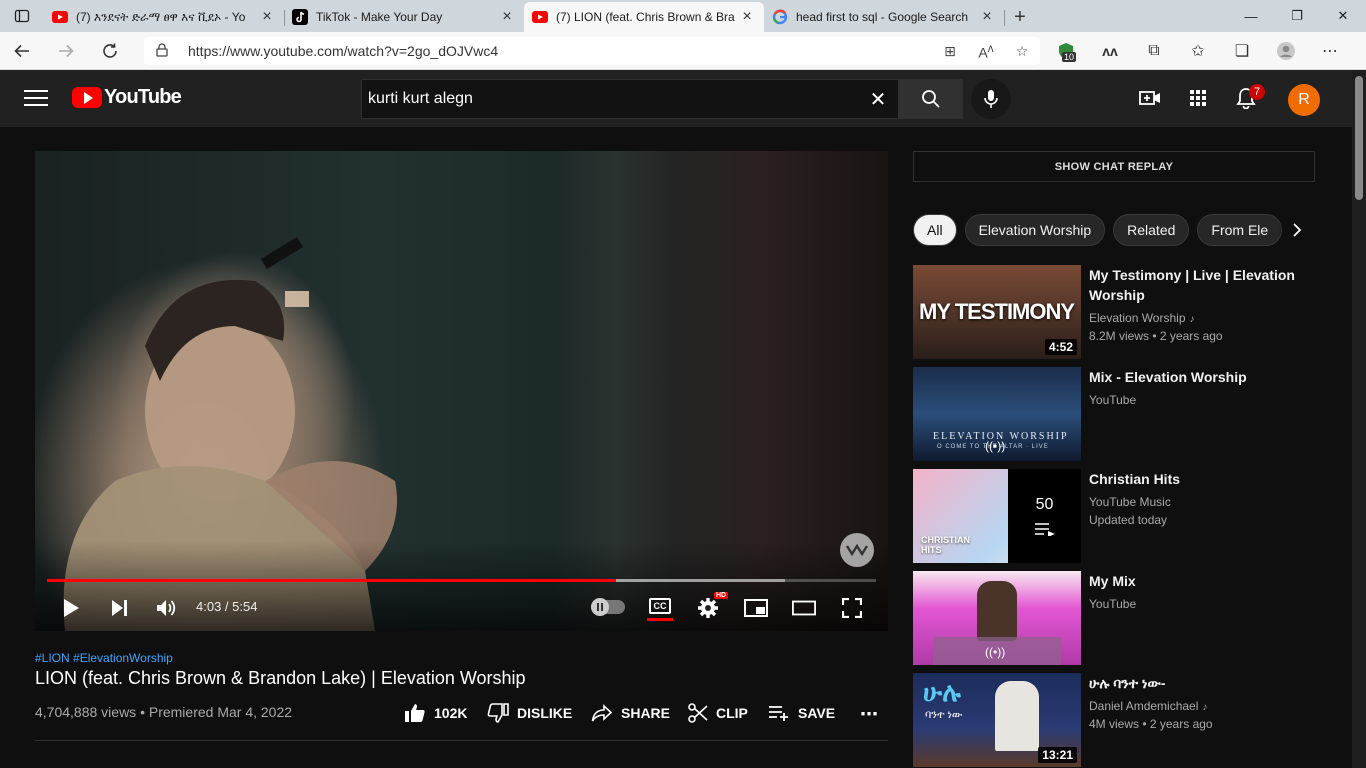 The image size is (1366, 768). I want to click on restore-icon: ❐, so click(1297, 16).